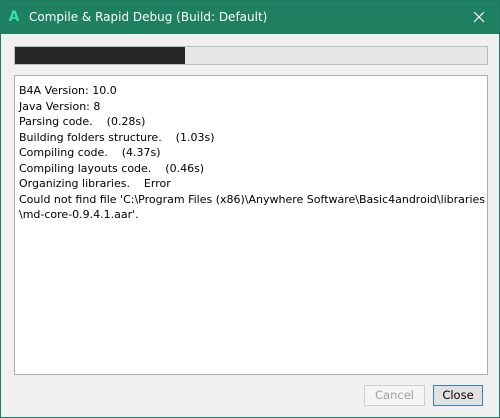  Describe the element at coordinates (60, 106) in the screenshot. I see `log-line: Java Version: 8` at that location.